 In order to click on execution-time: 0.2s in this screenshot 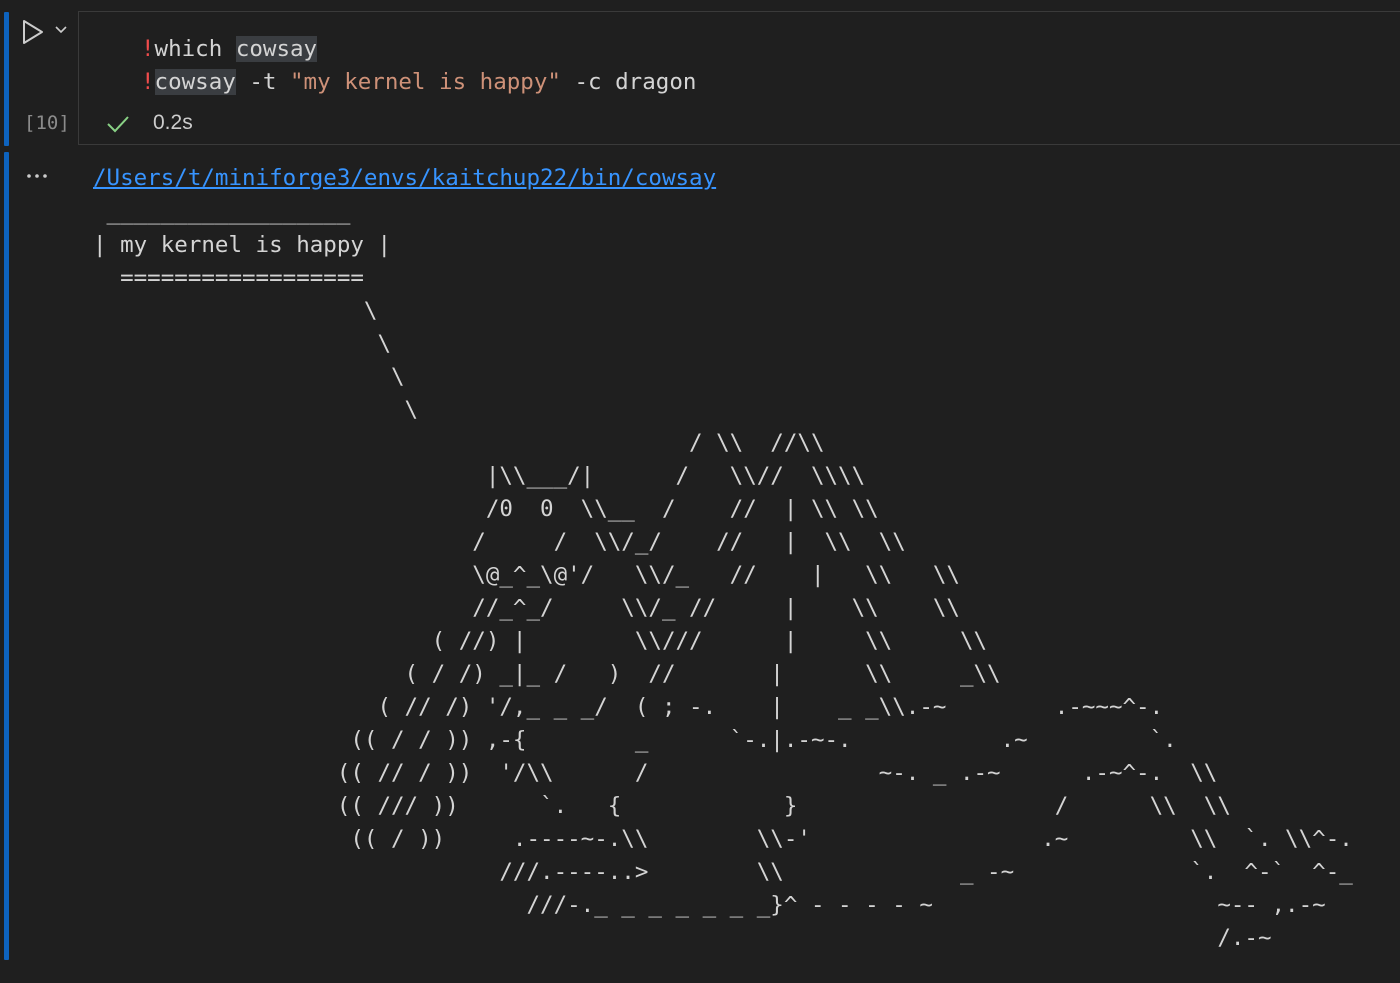, I will do `click(173, 122)`.